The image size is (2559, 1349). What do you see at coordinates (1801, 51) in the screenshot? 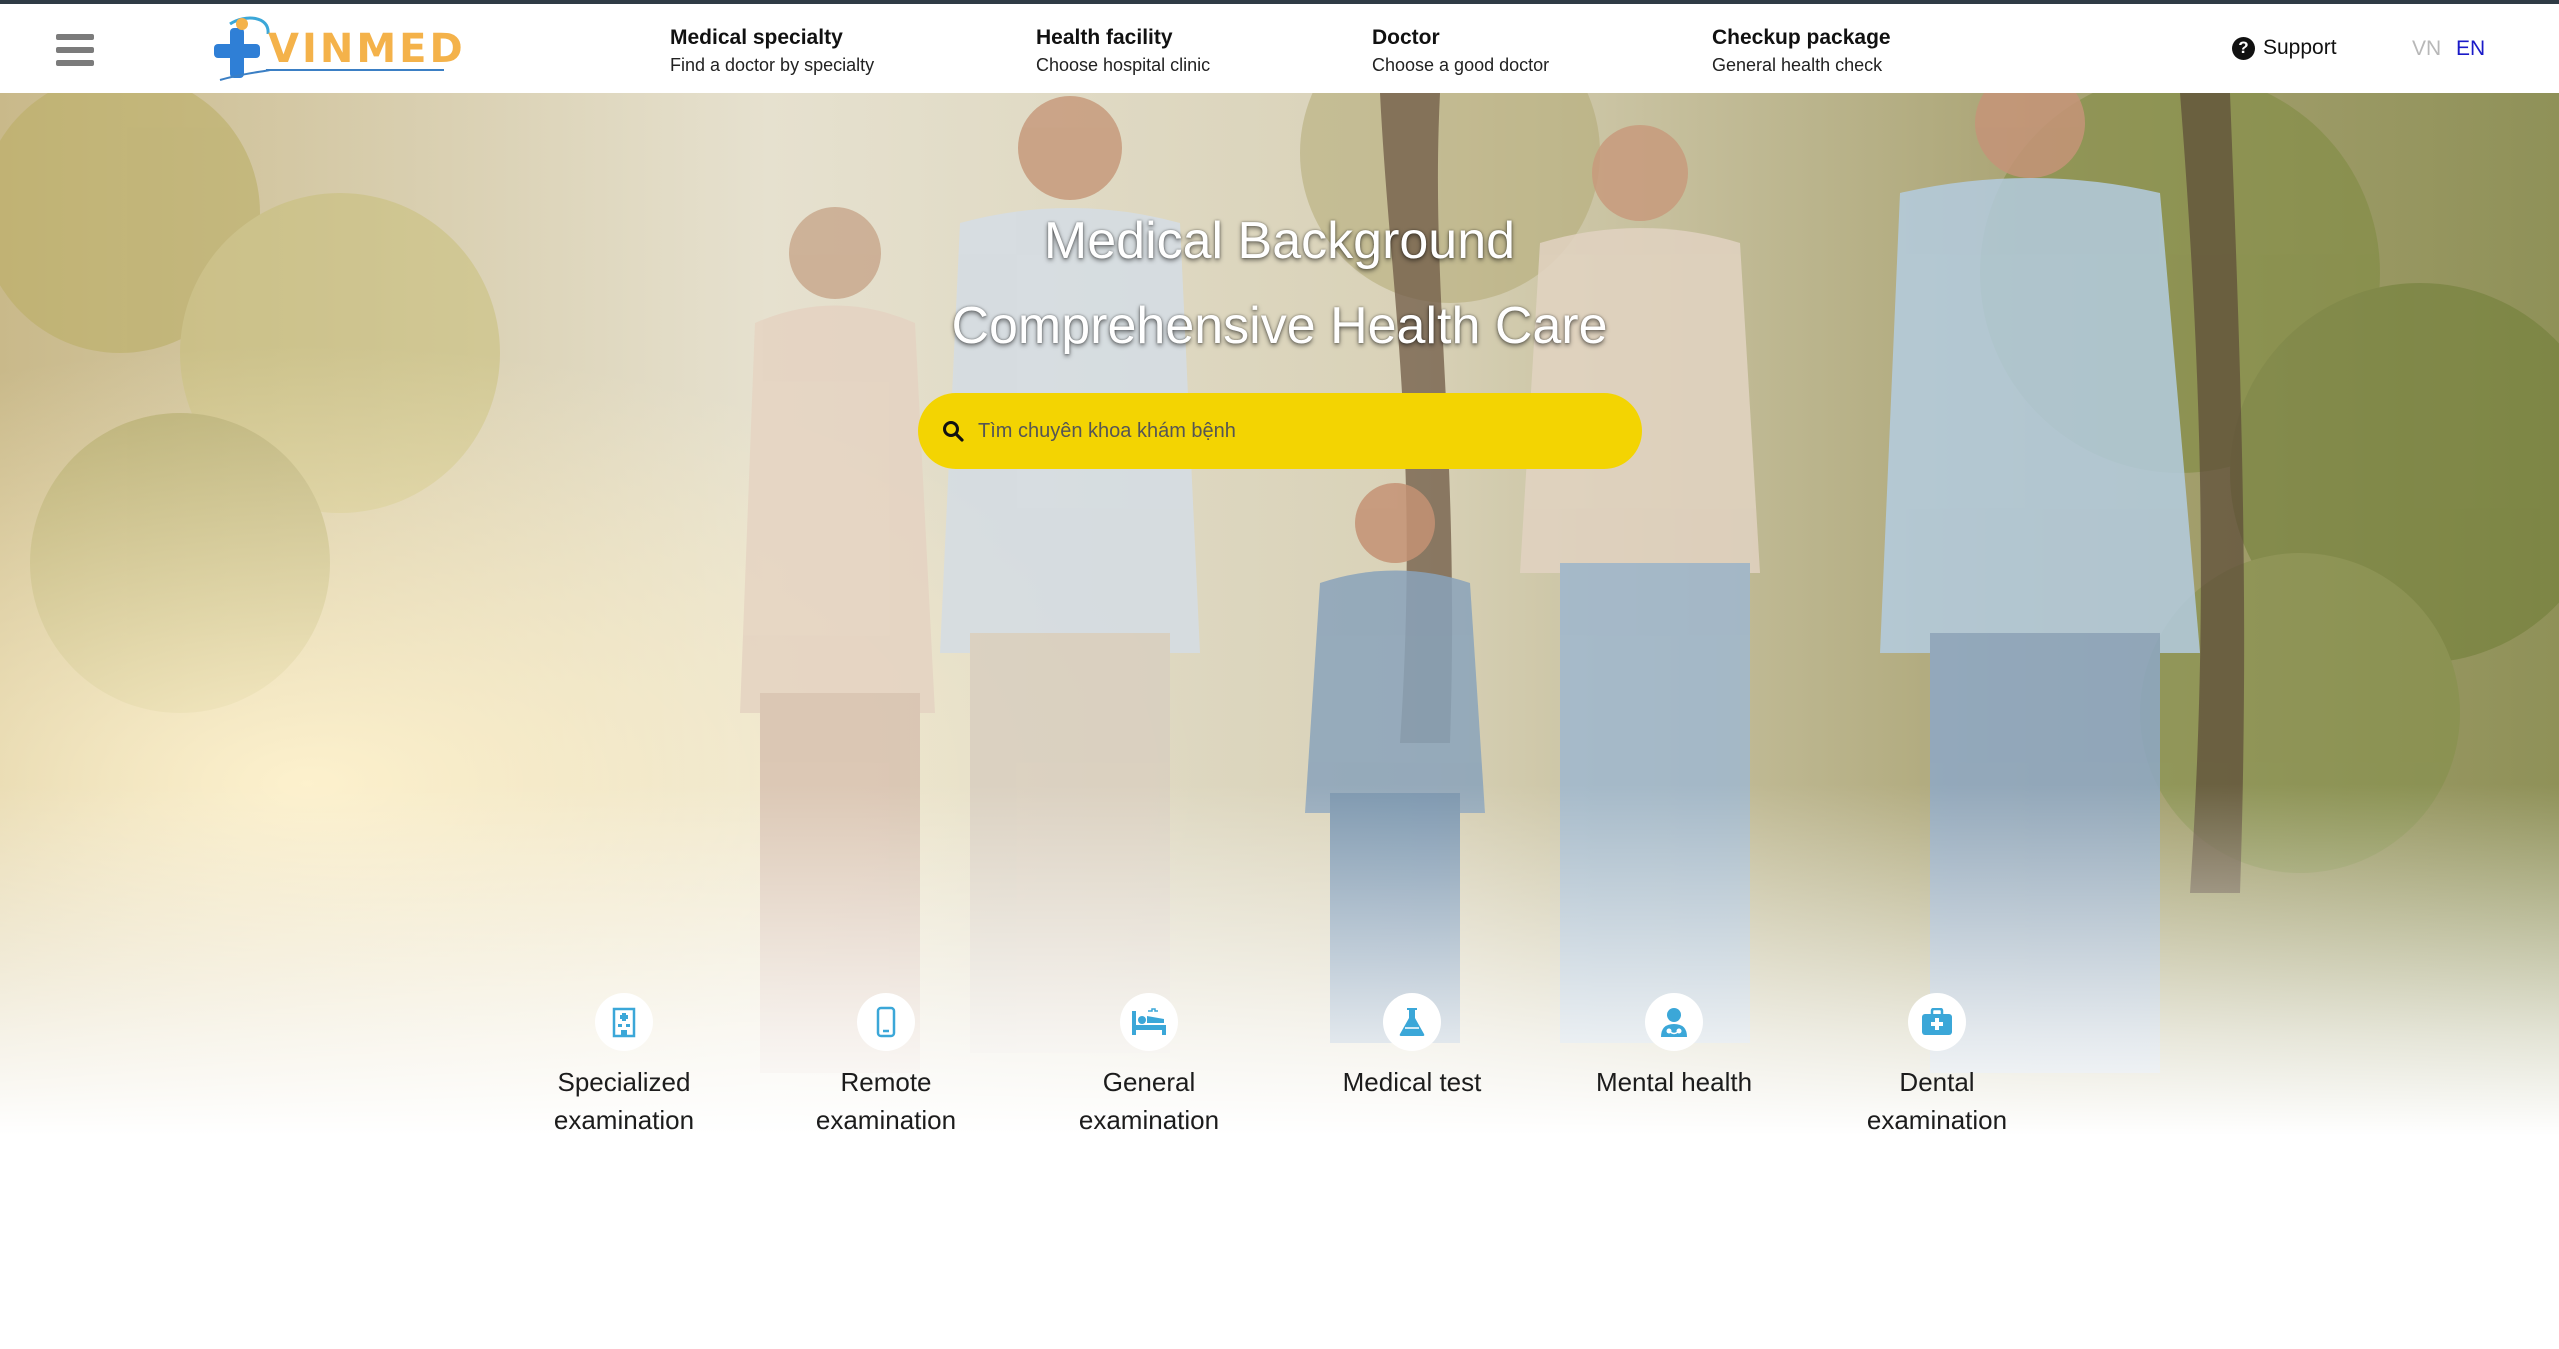
I see `nav-checkup-package: Checkup package General health check` at bounding box center [1801, 51].